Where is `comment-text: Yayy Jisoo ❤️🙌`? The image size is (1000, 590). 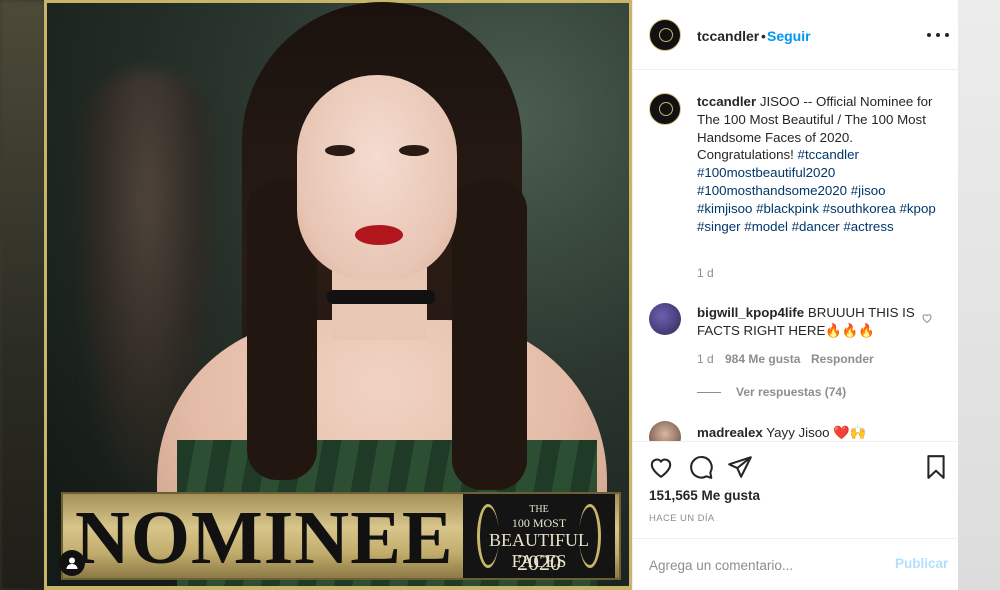
comment-text: Yayy Jisoo ❤️🙌 is located at coordinates (816, 432).